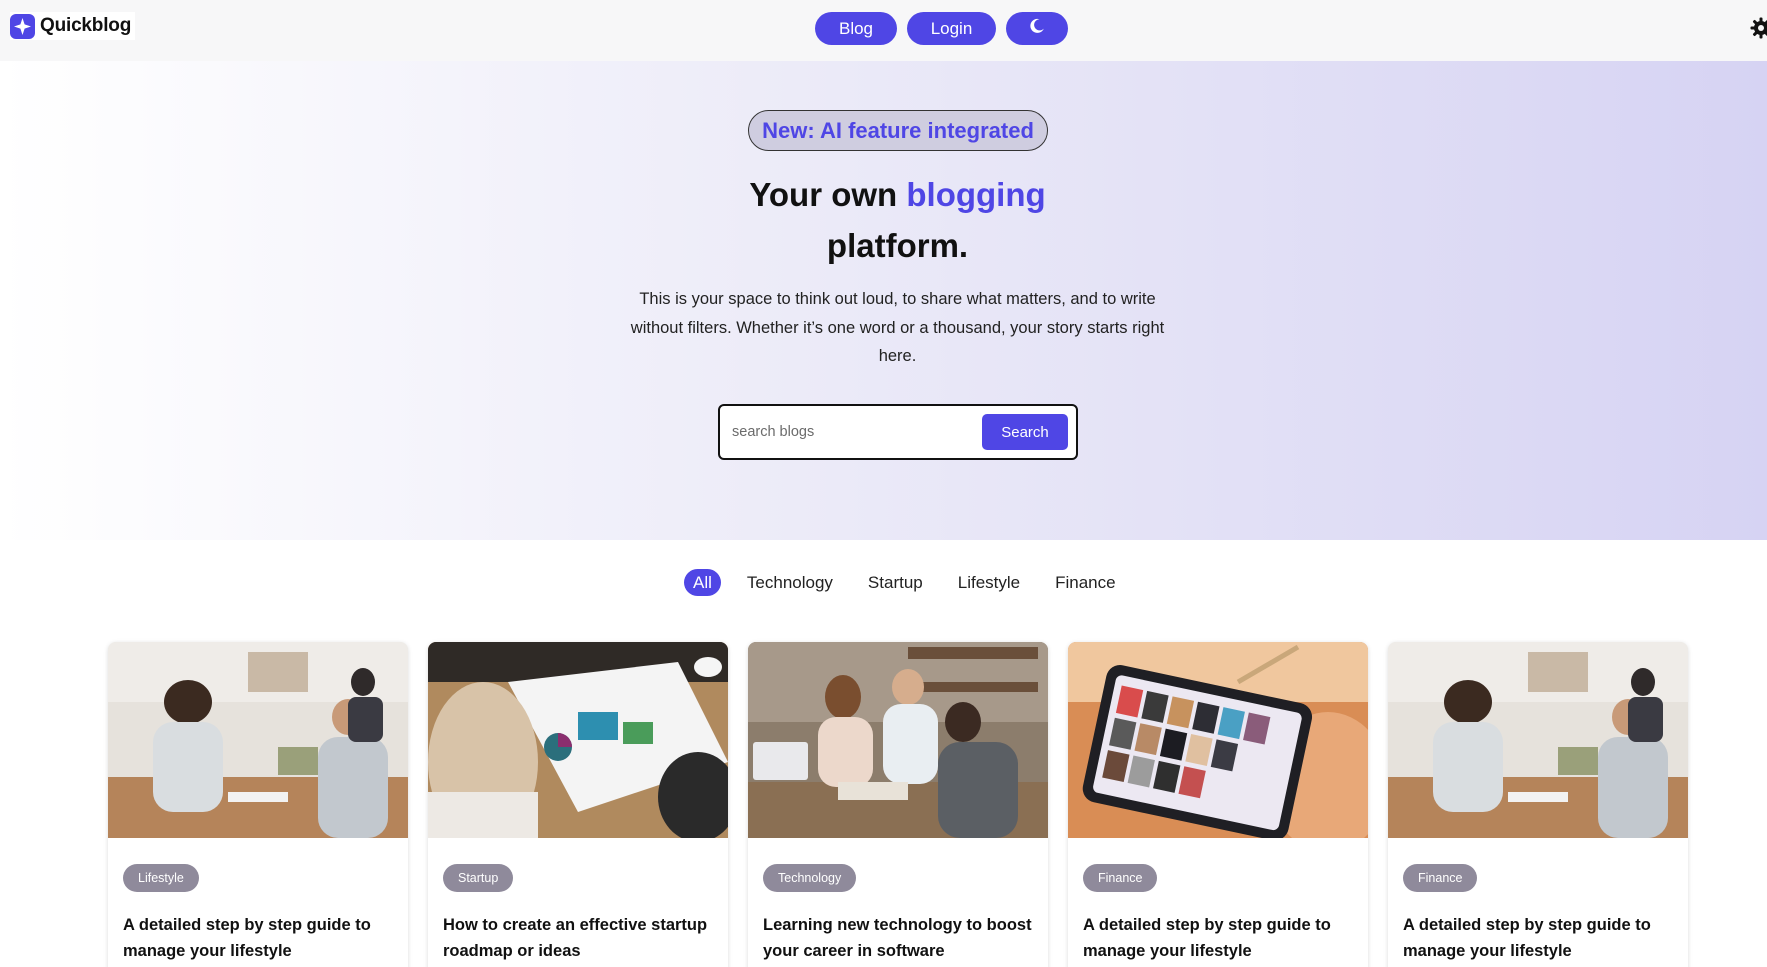 This screenshot has width=1767, height=967. I want to click on logo: Quickblog, so click(73, 26).